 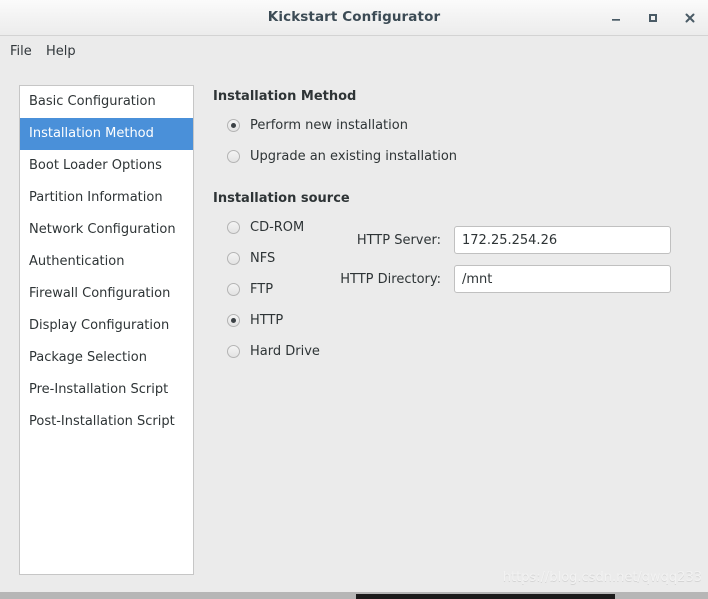 I want to click on http-server-label: HTTP Server:, so click(x=398, y=240).